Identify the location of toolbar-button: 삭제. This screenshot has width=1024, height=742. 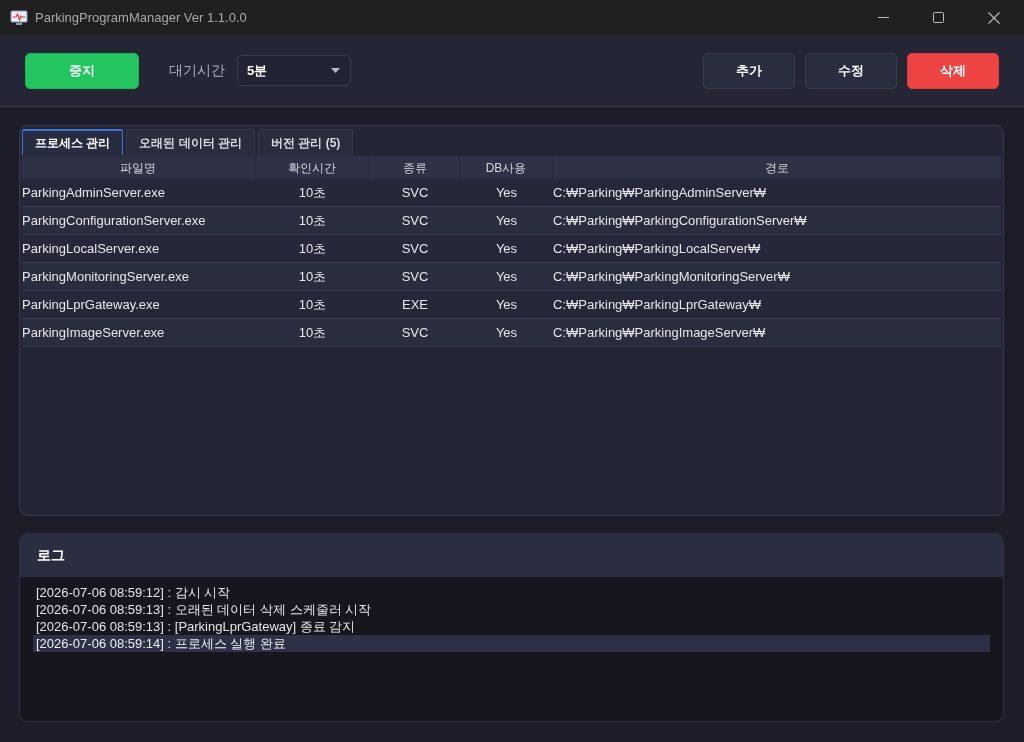
(953, 70).